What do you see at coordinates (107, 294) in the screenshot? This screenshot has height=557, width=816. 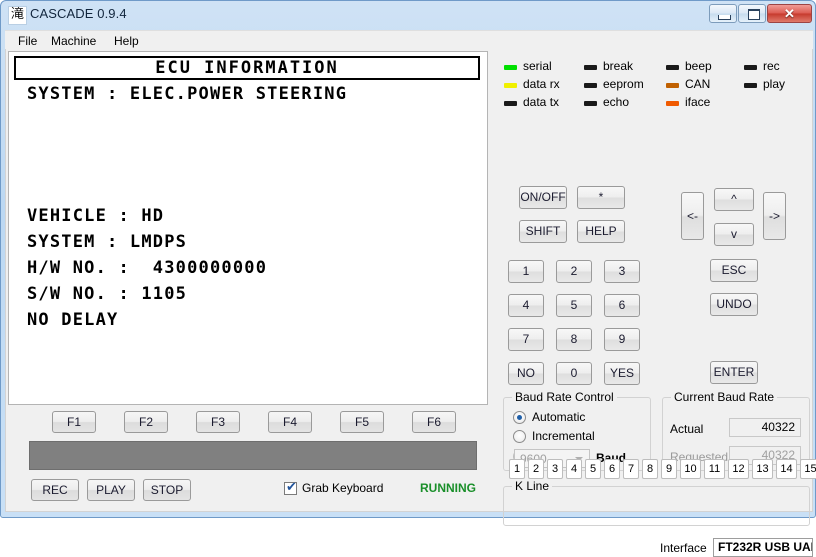 I see `terminal-line-sw-no: S/W NO. : 1105` at bounding box center [107, 294].